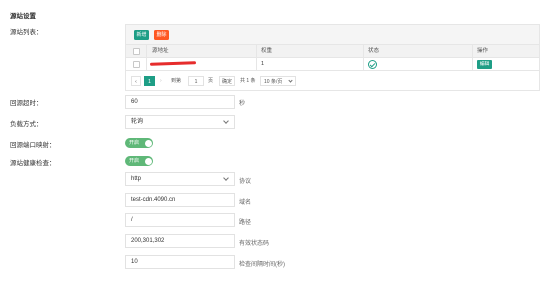  Describe the element at coordinates (248, 81) in the screenshot. I see `total-count: 共 1 条` at that location.